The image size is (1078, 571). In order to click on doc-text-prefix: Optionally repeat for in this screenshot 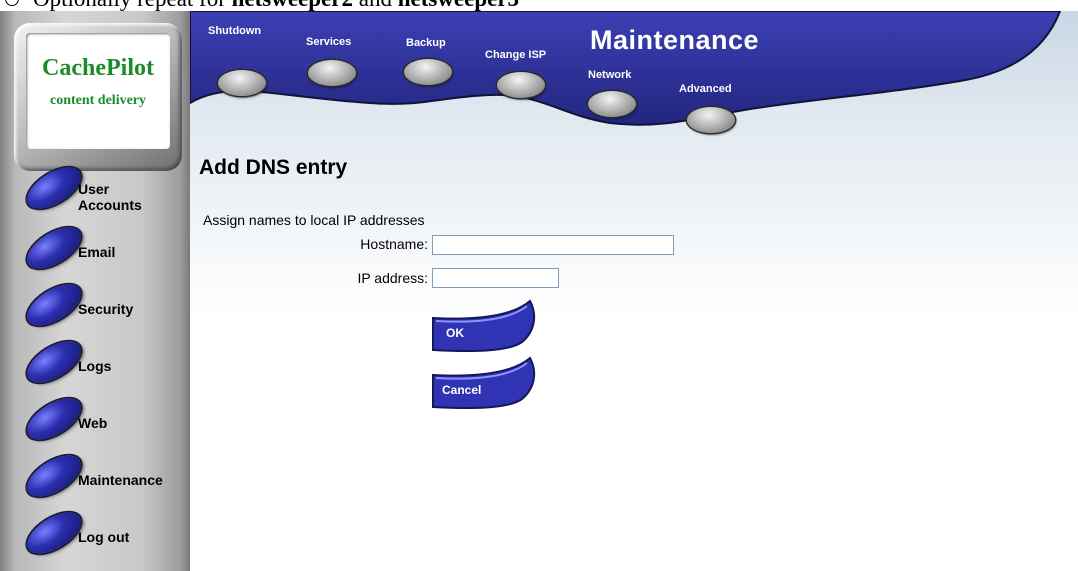, I will do `click(132, 5)`.